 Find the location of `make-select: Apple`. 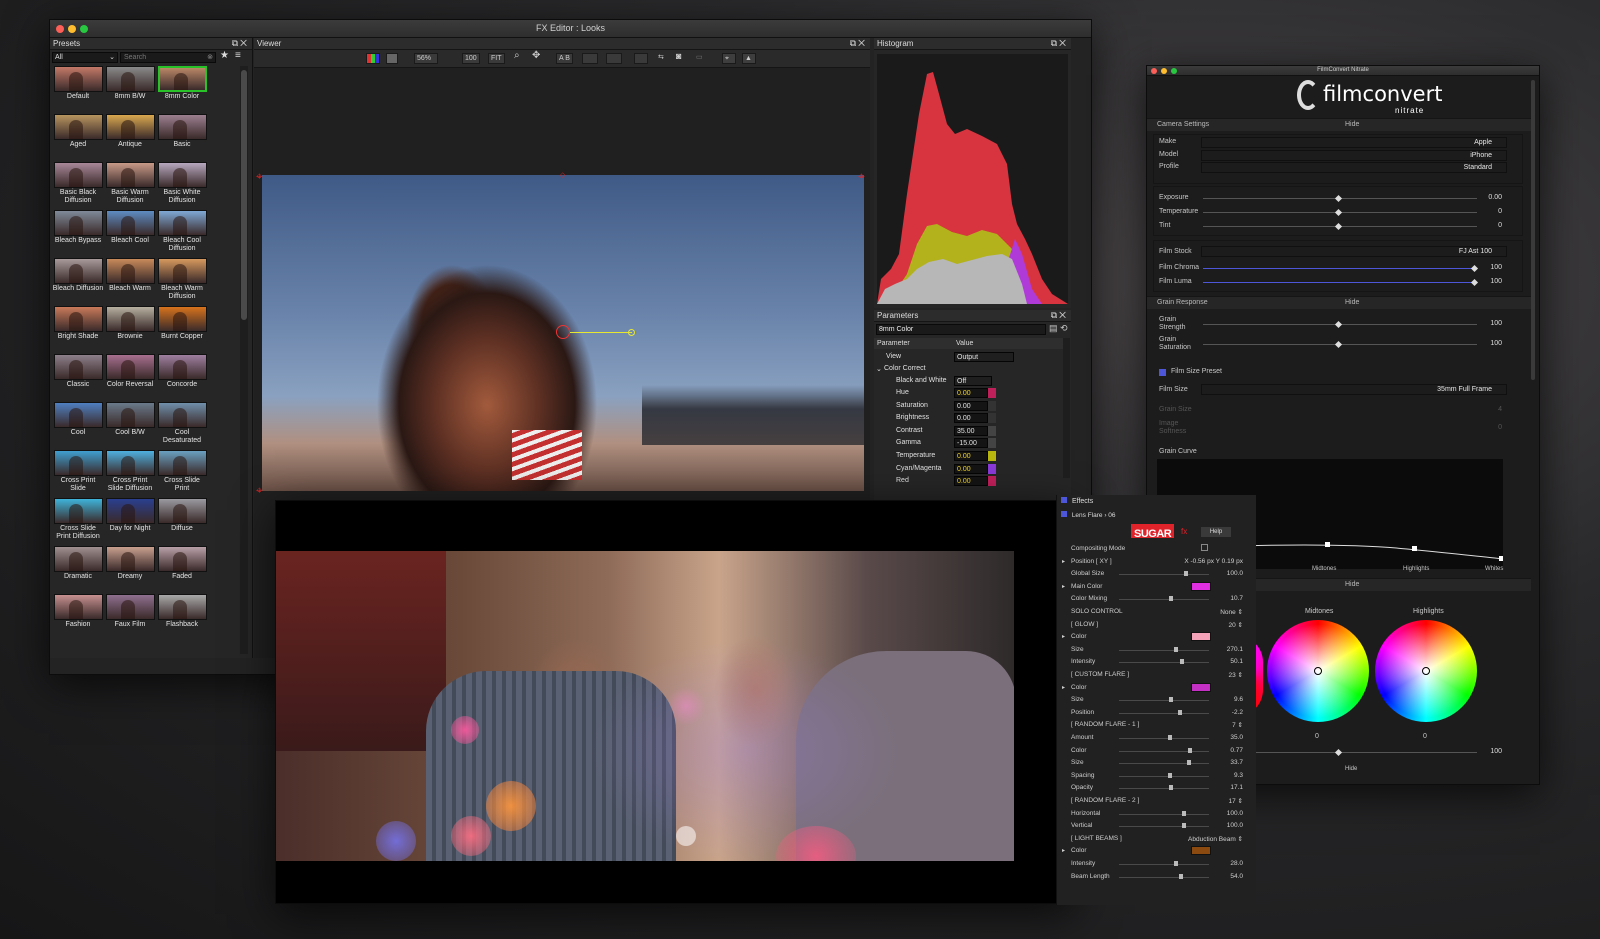

make-select: Apple is located at coordinates (1354, 142).